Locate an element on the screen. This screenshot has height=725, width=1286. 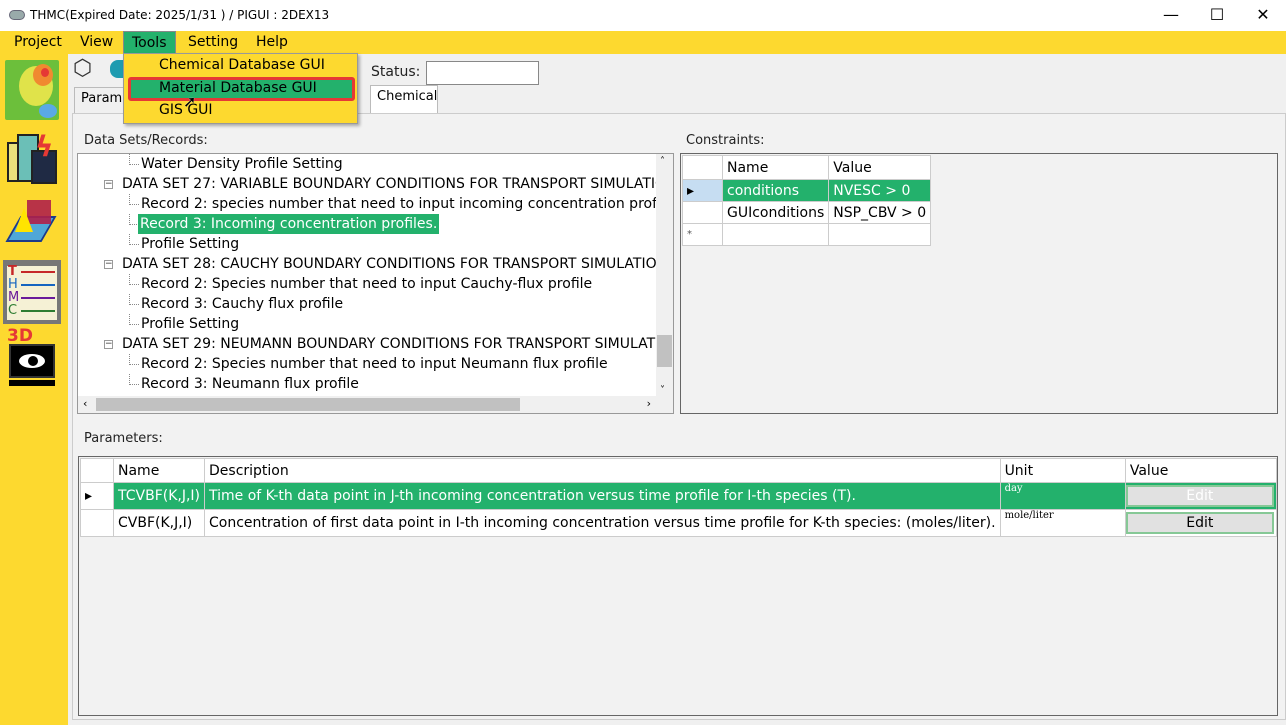
thmc-letter: C is located at coordinates (13, 310).